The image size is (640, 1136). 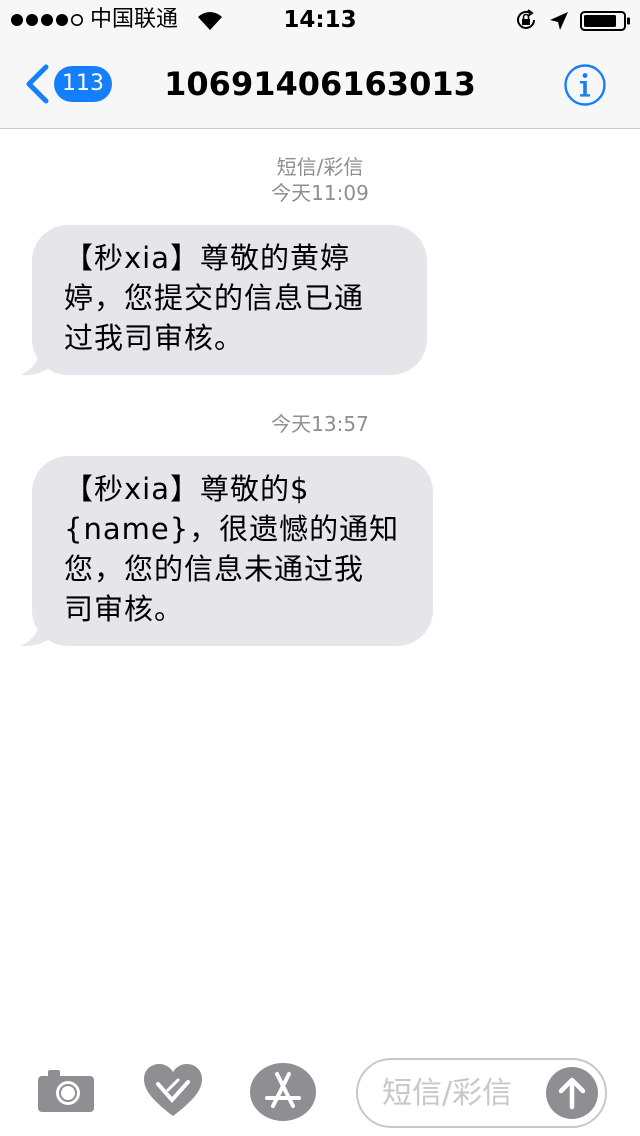 What do you see at coordinates (572, 1093) in the screenshot?
I see `send-arrow-icon` at bounding box center [572, 1093].